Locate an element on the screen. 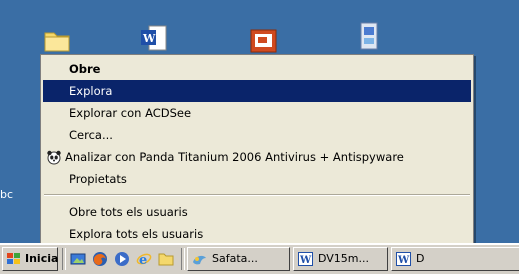 The width and height of the screenshot is (519, 274). desktop-icon-label: bc is located at coordinates (7, 194).